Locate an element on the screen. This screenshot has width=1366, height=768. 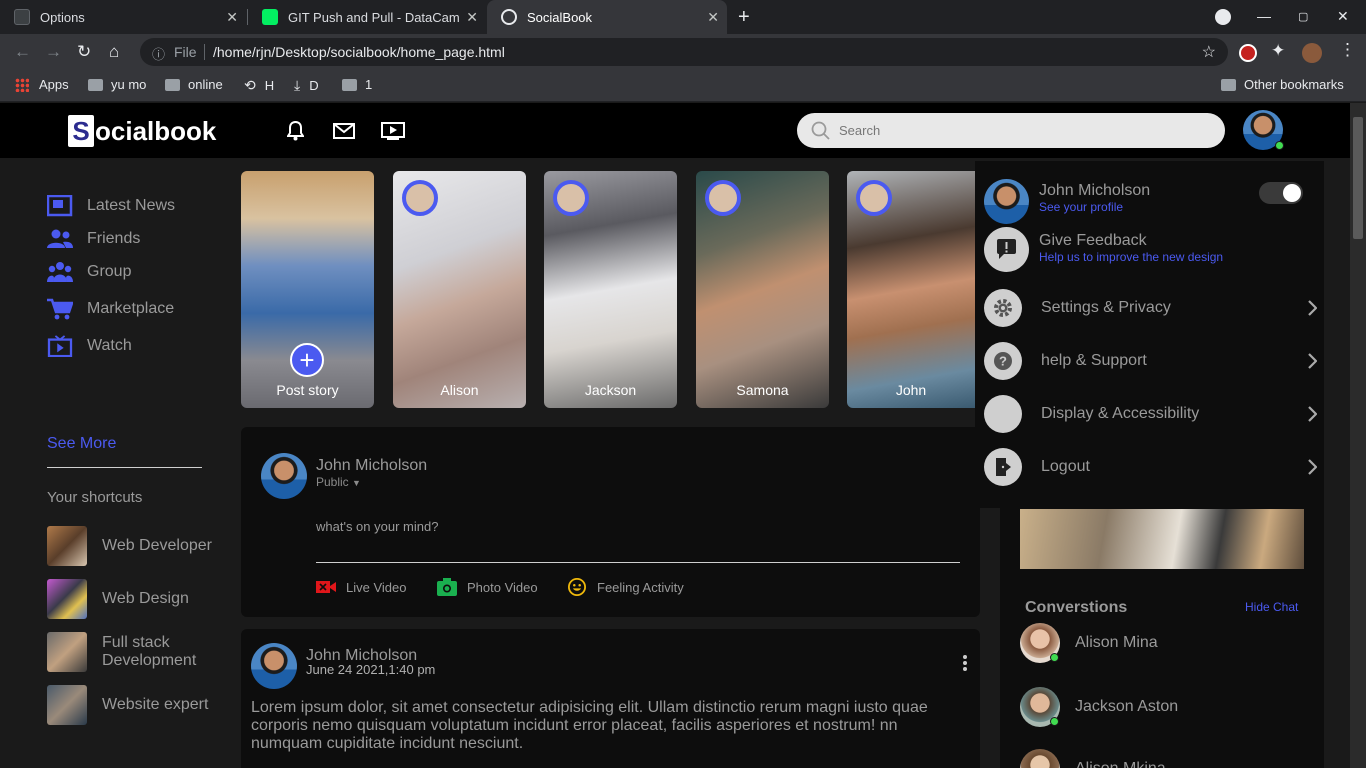
search-input is located at coordinates (1019, 130).